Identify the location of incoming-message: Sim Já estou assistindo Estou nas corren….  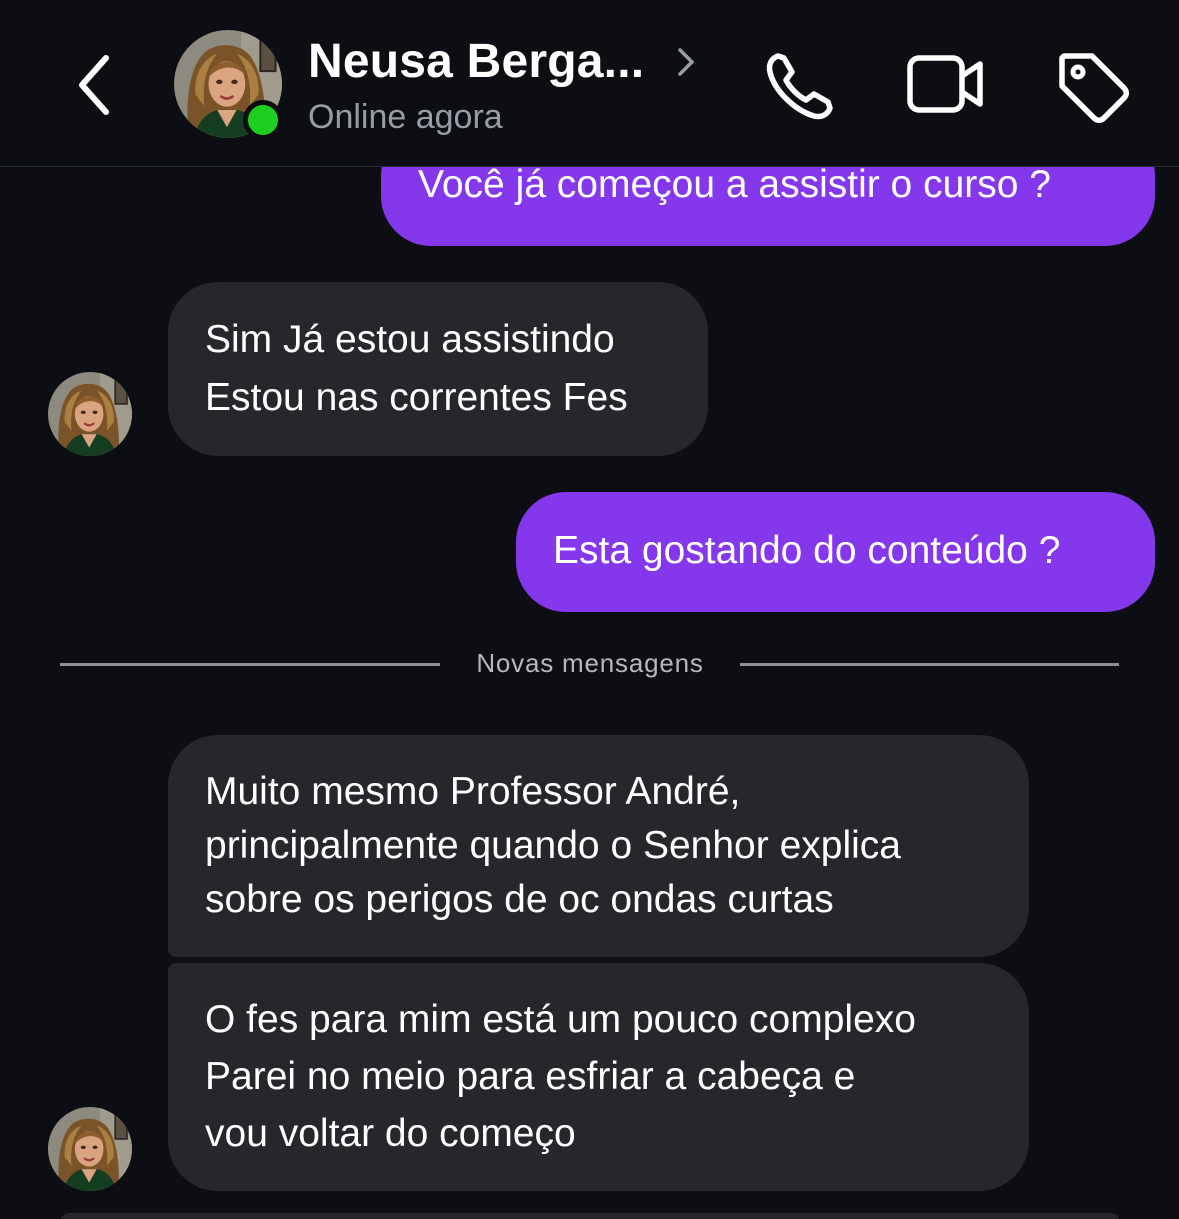
(438, 369).